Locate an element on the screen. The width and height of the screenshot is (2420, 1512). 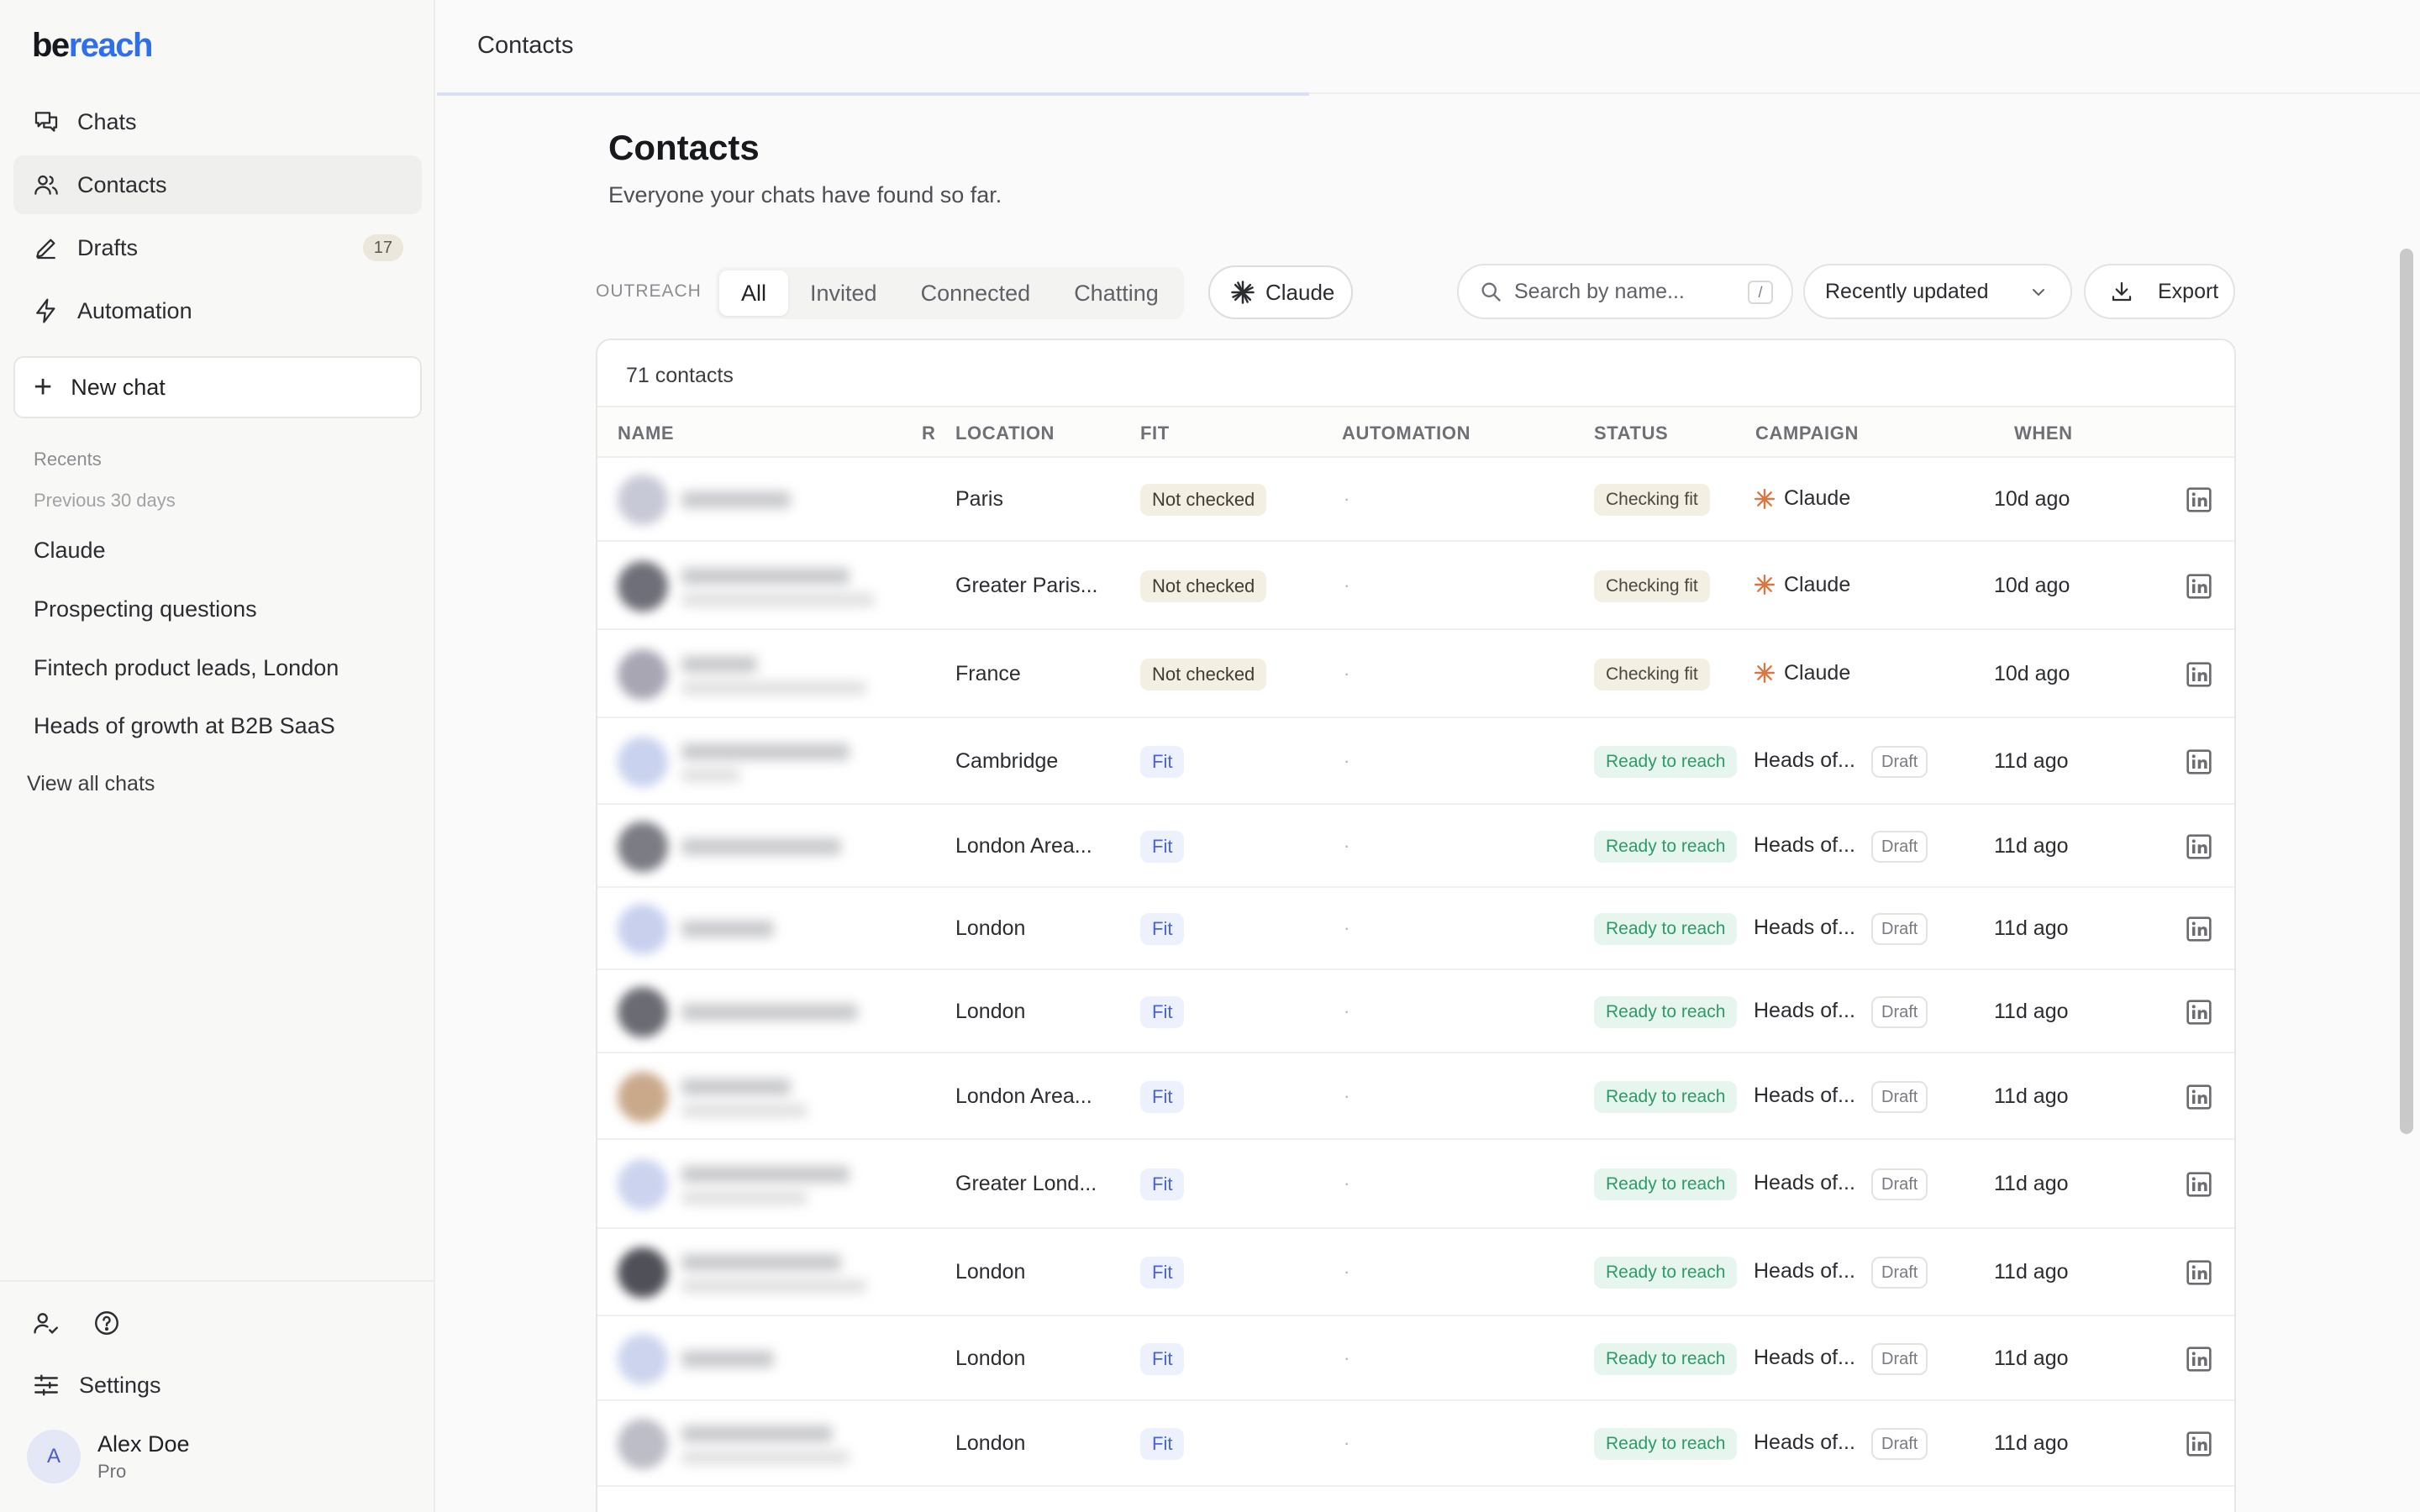
column-header-campaign: CAMPAIGN is located at coordinates (1807, 433).